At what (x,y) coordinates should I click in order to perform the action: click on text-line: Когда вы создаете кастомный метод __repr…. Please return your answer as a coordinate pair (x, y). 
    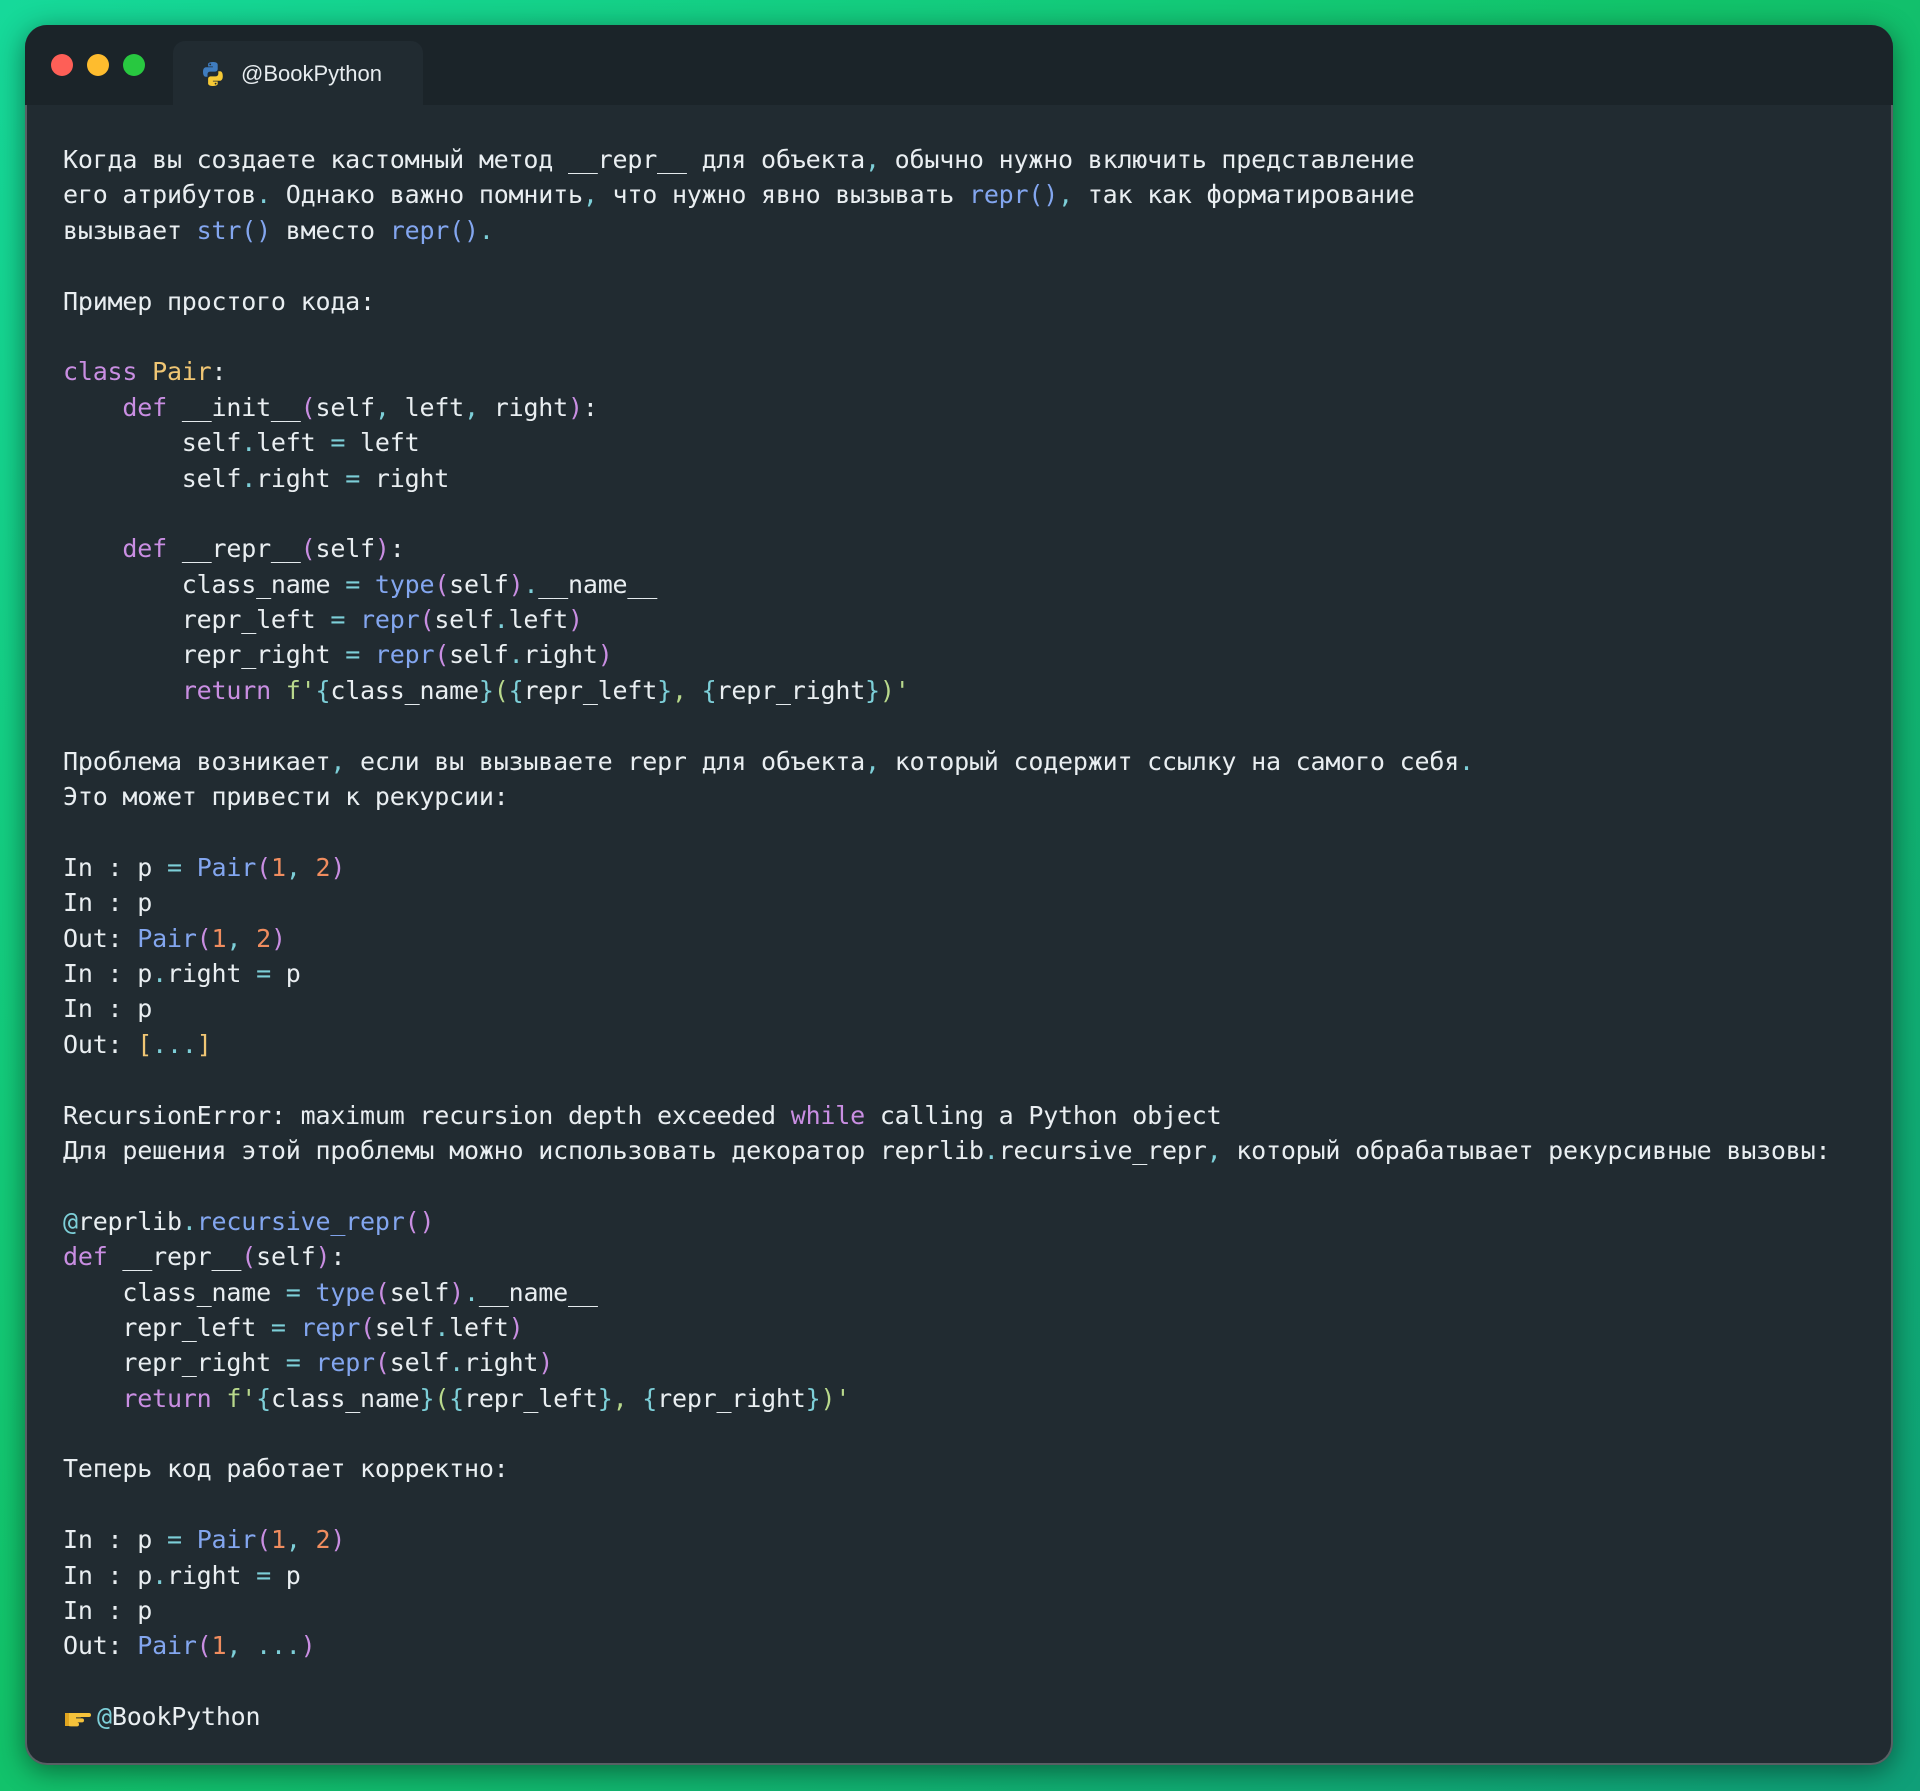
    Looking at the image, I should click on (739, 159).